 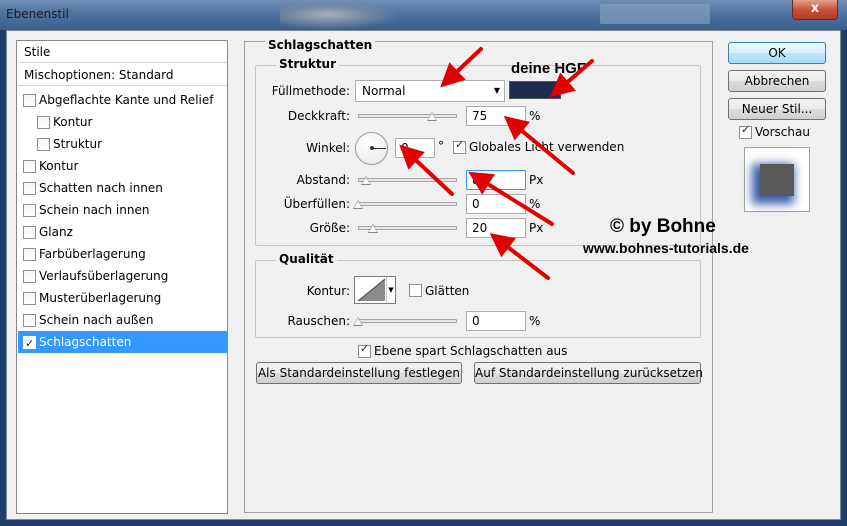 I want to click on spread-slider-thumb, so click(x=358, y=204).